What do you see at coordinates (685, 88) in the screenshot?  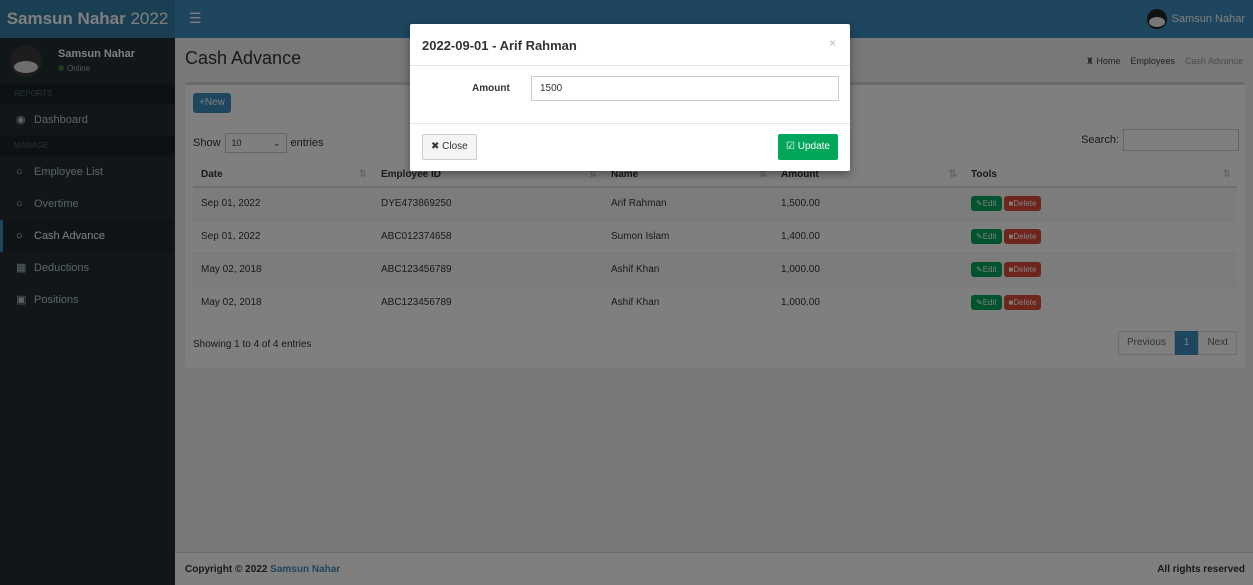 I see `amount-input: 1500` at bounding box center [685, 88].